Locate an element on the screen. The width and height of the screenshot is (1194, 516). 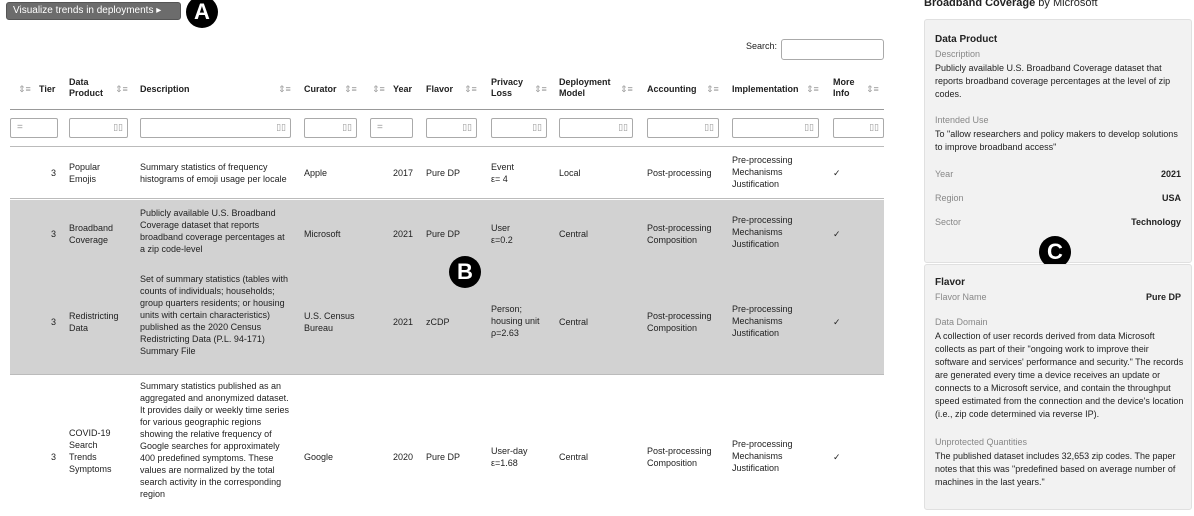
cell-data-product: COVID-19 Search Trends Symptoms is located at coordinates (90, 451).